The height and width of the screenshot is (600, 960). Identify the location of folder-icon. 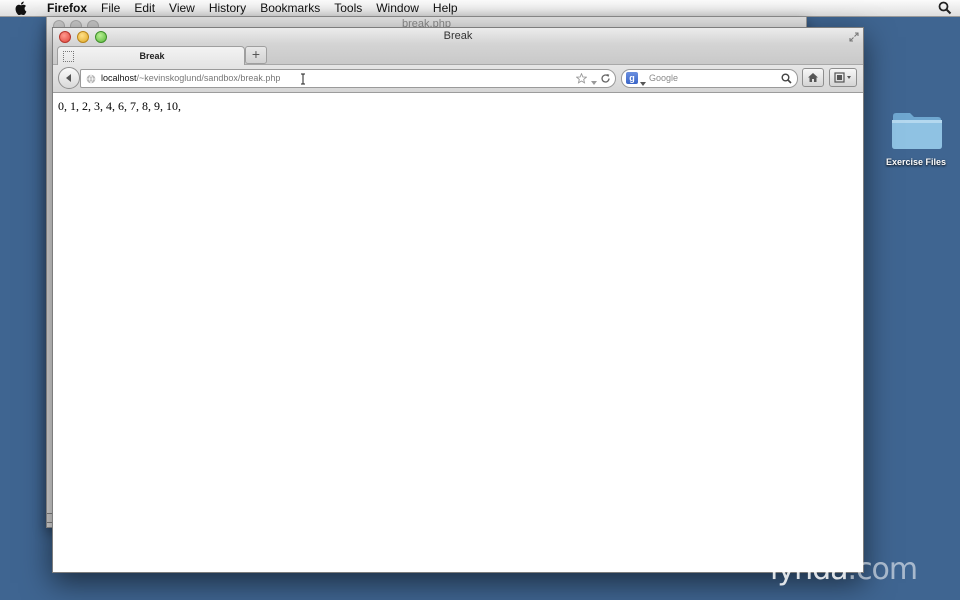
(917, 130).